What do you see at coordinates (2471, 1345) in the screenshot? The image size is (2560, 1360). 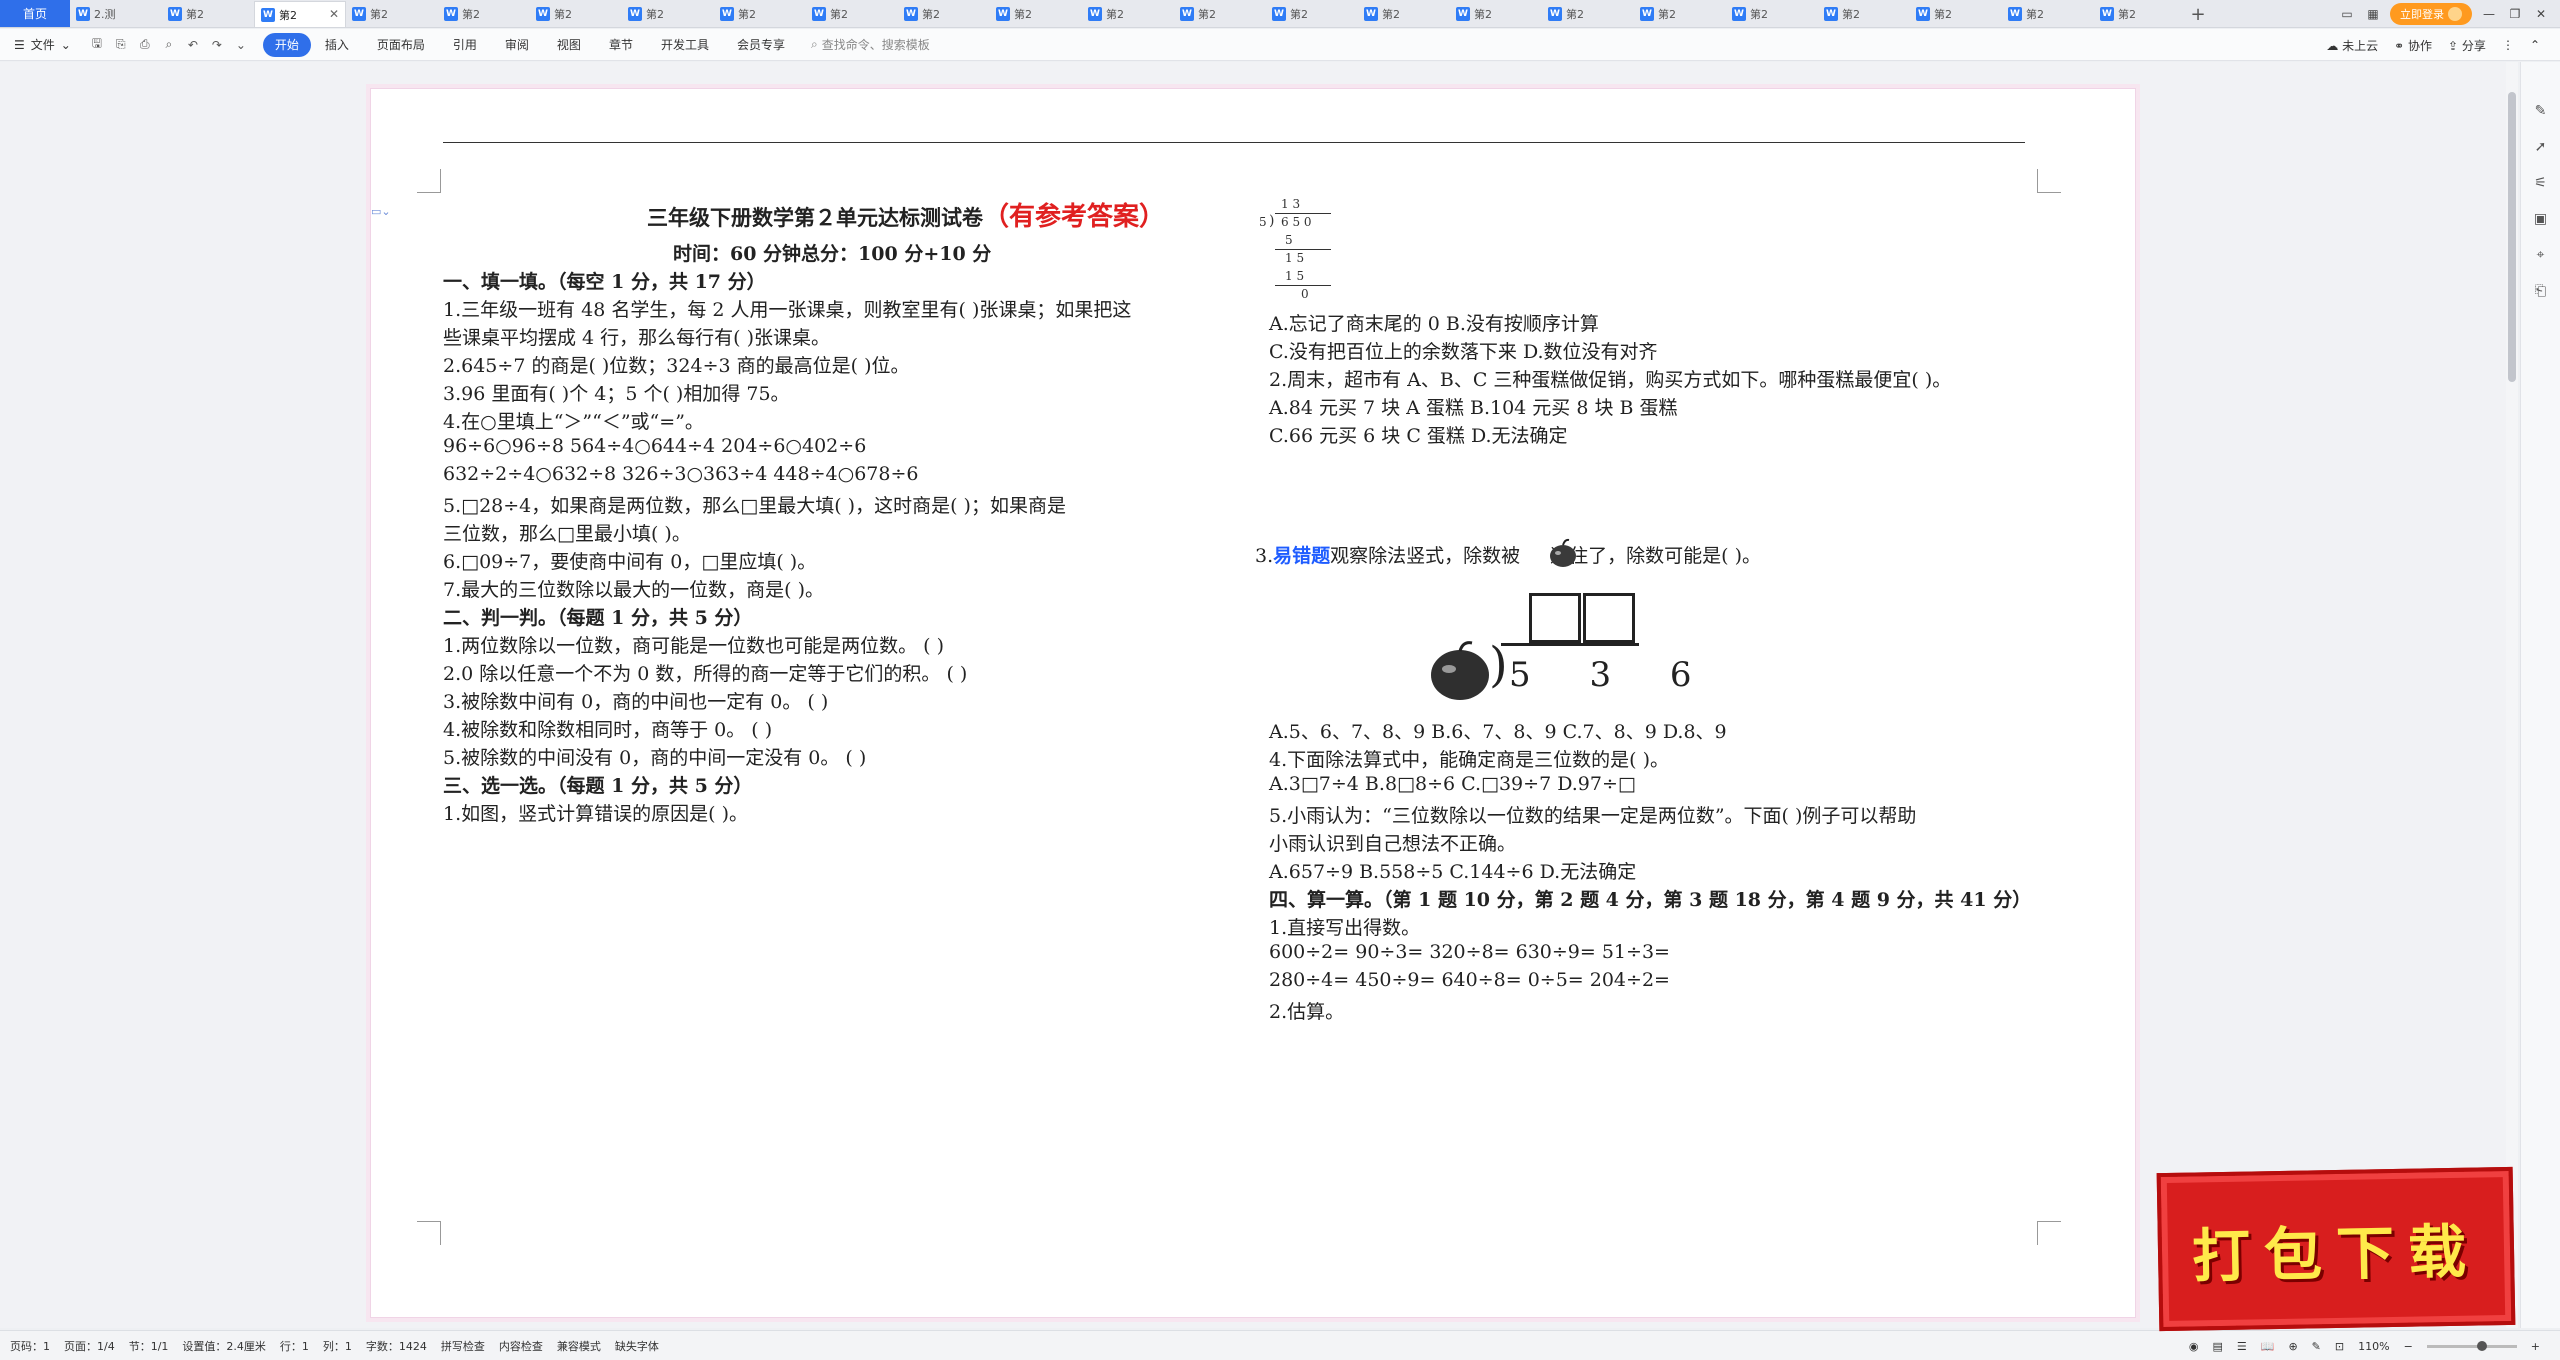 I see `zoom-slider` at bounding box center [2471, 1345].